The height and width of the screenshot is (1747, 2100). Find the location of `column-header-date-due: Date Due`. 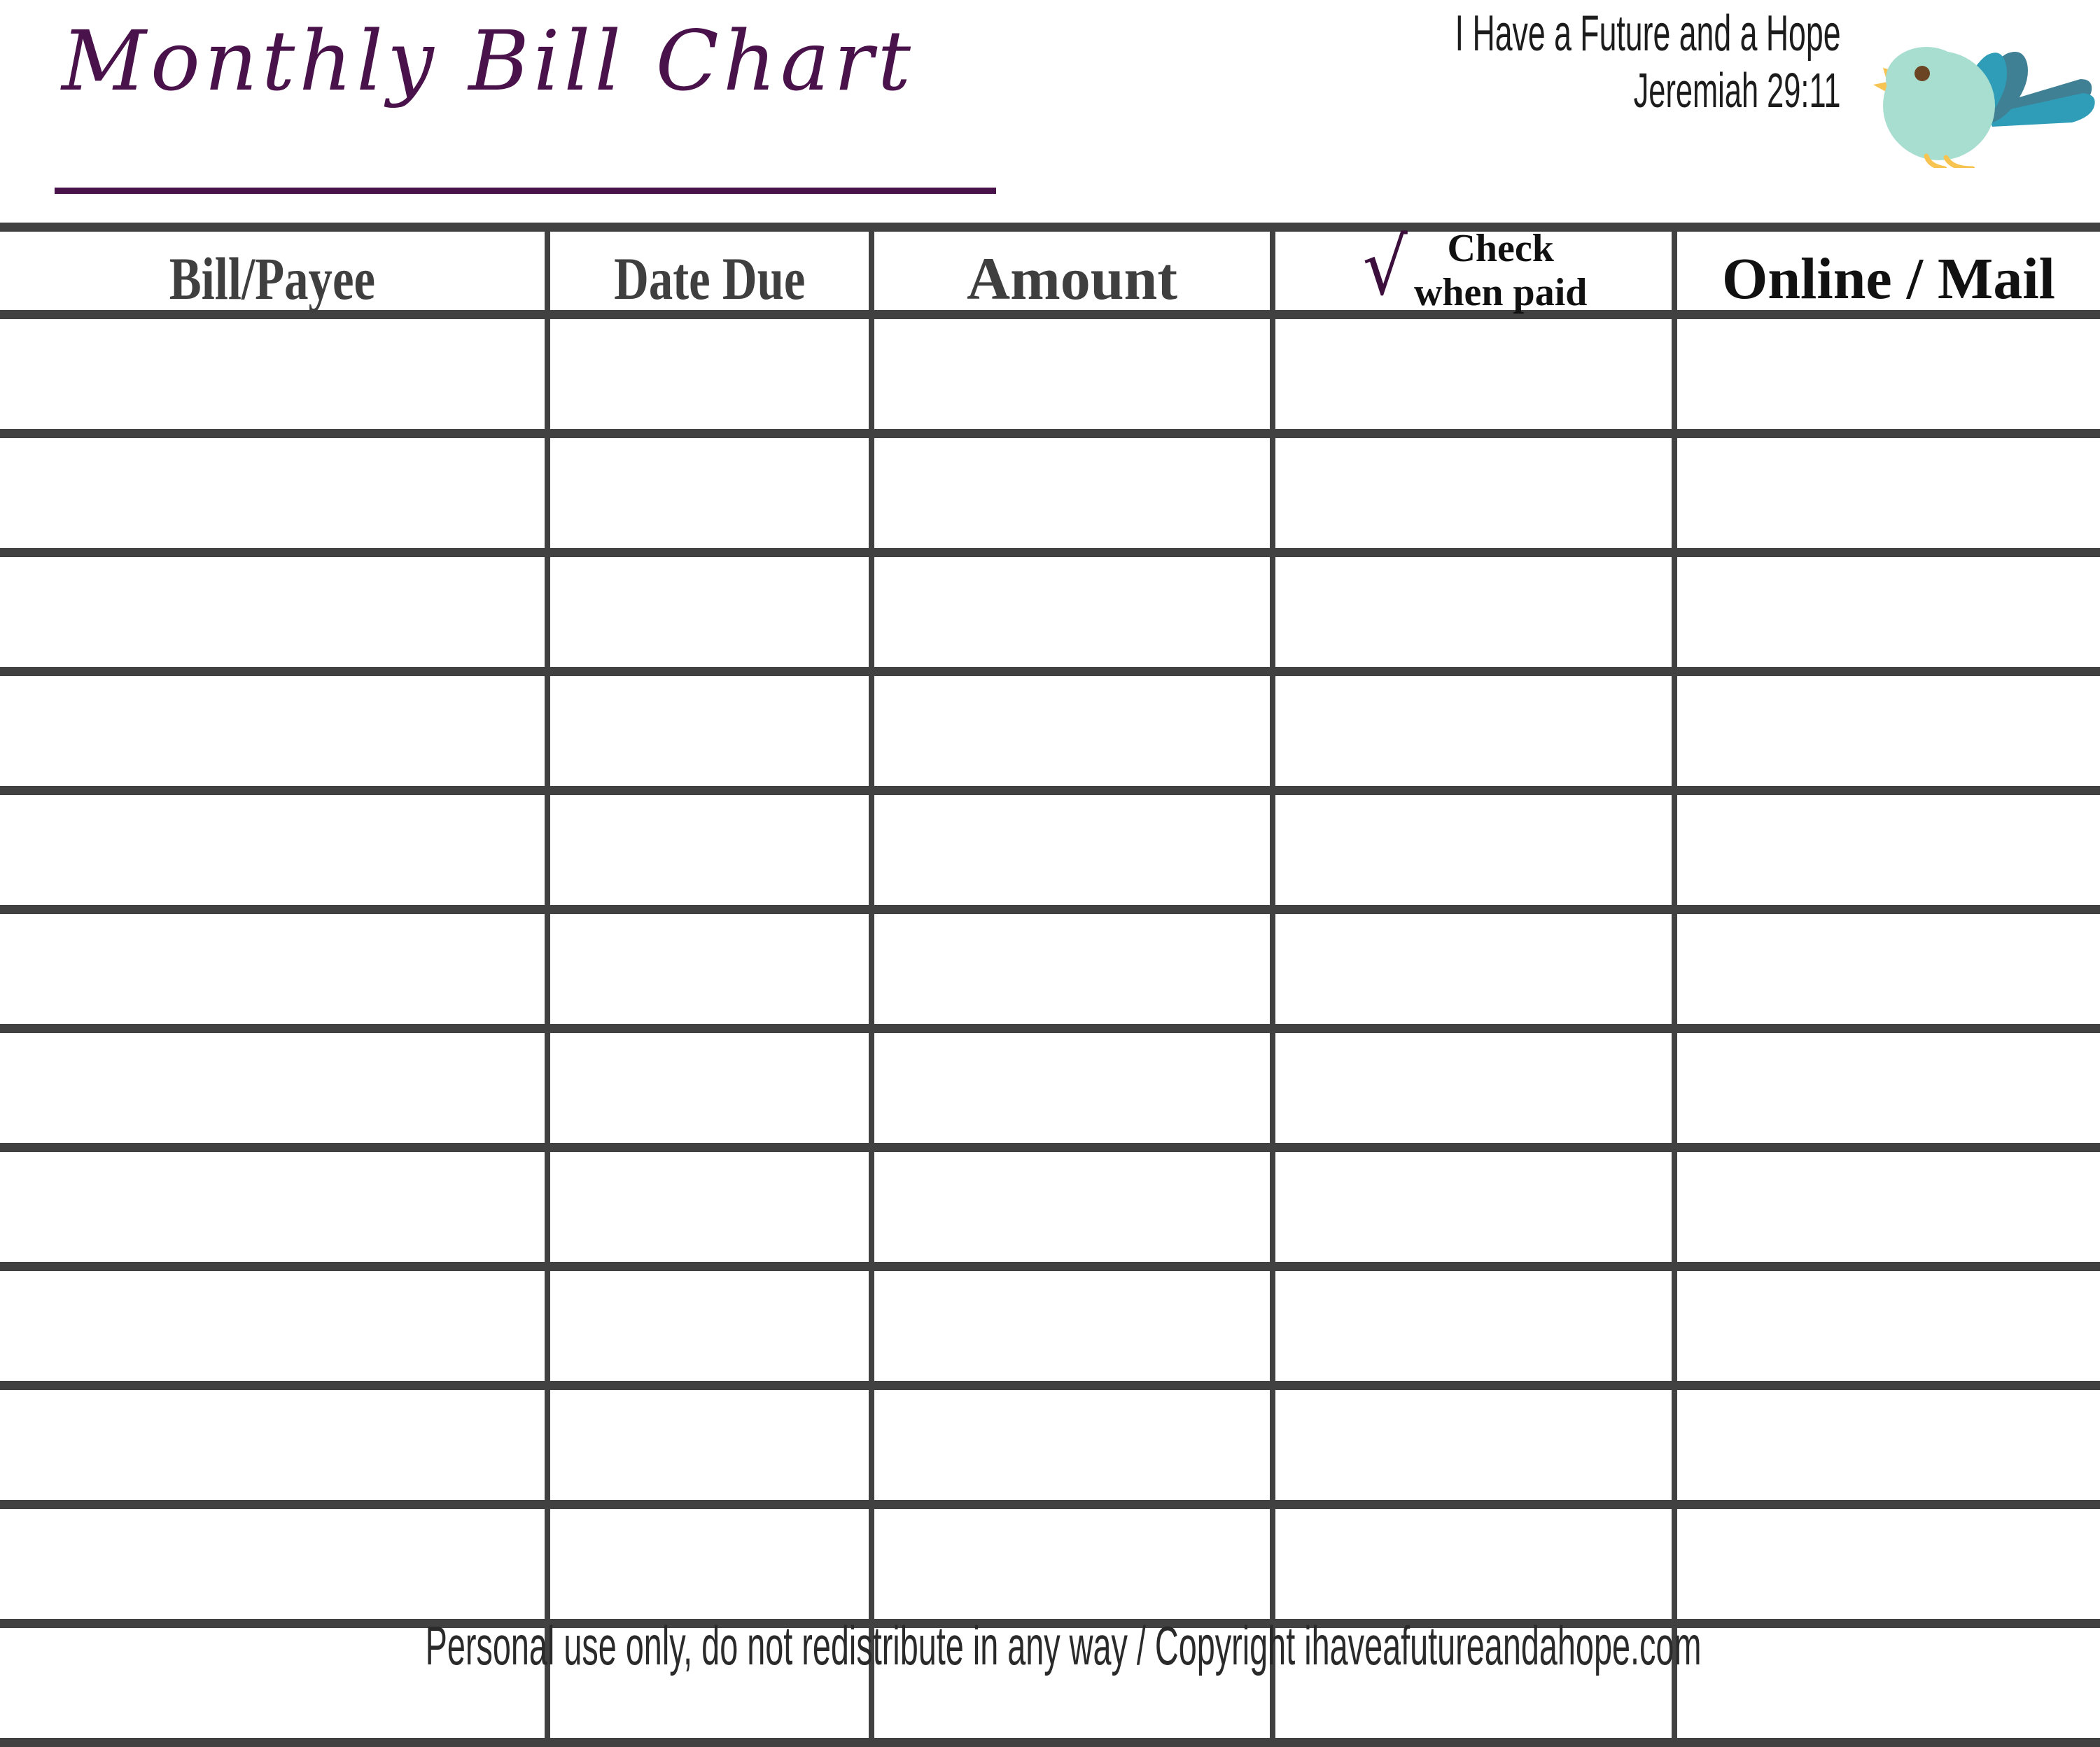

column-header-date-due: Date Due is located at coordinates (709, 271).